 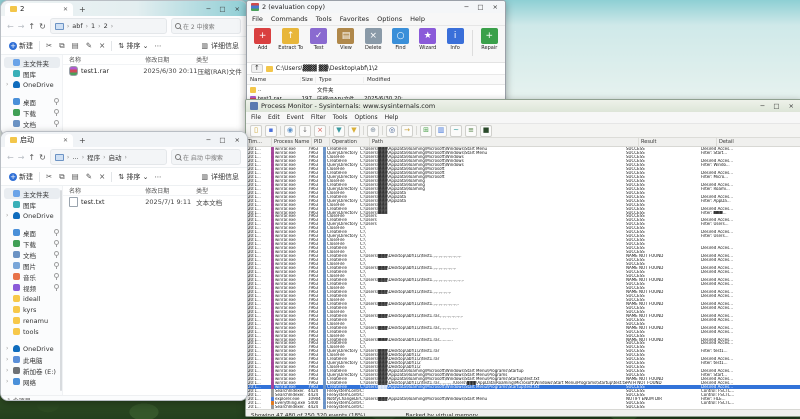 I want to click on up-directory-button: ↑, so click(x=257, y=68).